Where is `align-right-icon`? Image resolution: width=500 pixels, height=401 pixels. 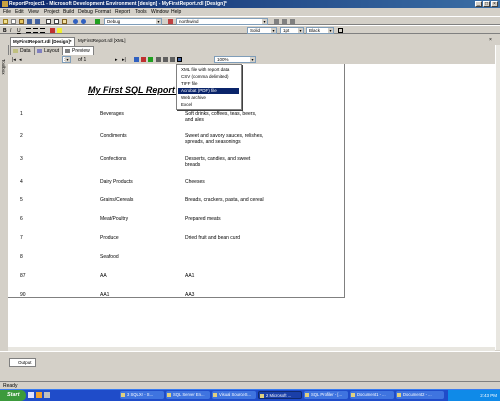 align-right-icon is located at coordinates (42, 30).